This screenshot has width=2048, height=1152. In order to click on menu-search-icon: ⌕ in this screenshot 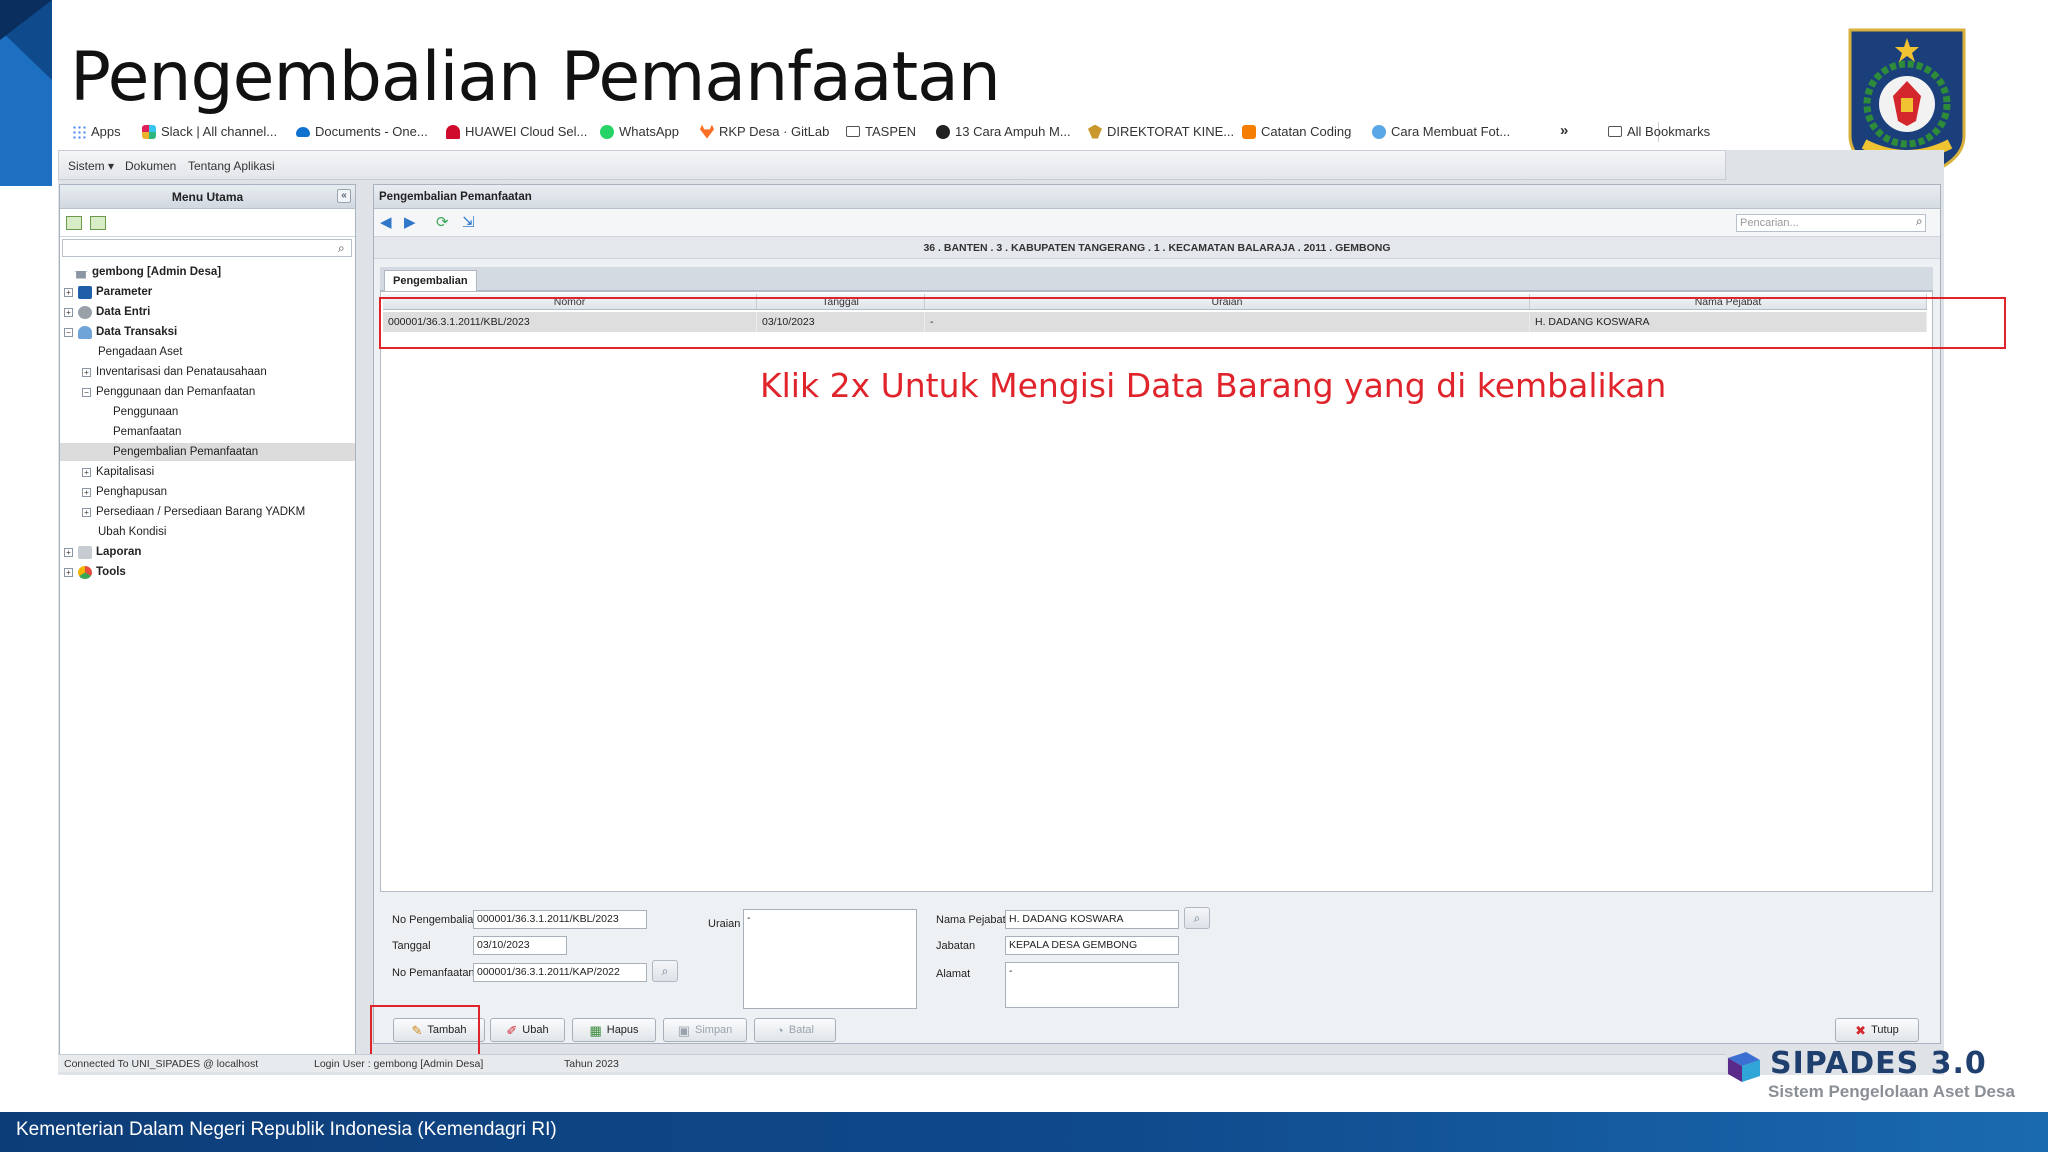, I will do `click(341, 248)`.